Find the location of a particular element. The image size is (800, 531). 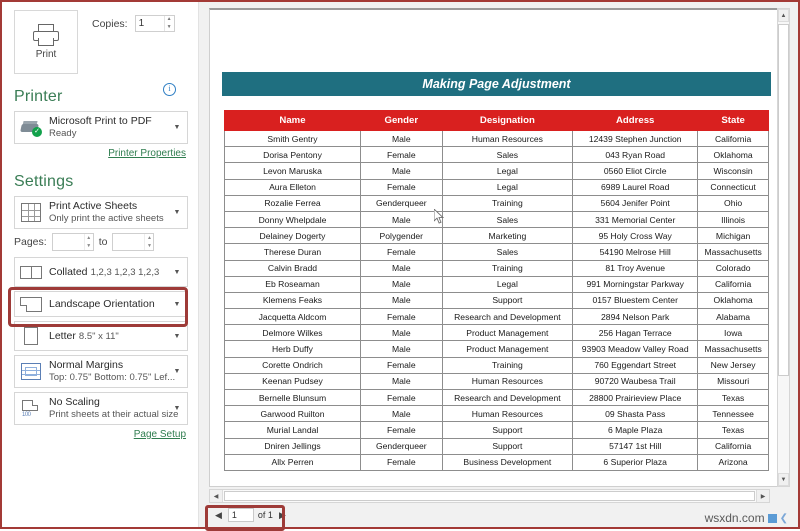

copies-value: 1 is located at coordinates (150, 23).